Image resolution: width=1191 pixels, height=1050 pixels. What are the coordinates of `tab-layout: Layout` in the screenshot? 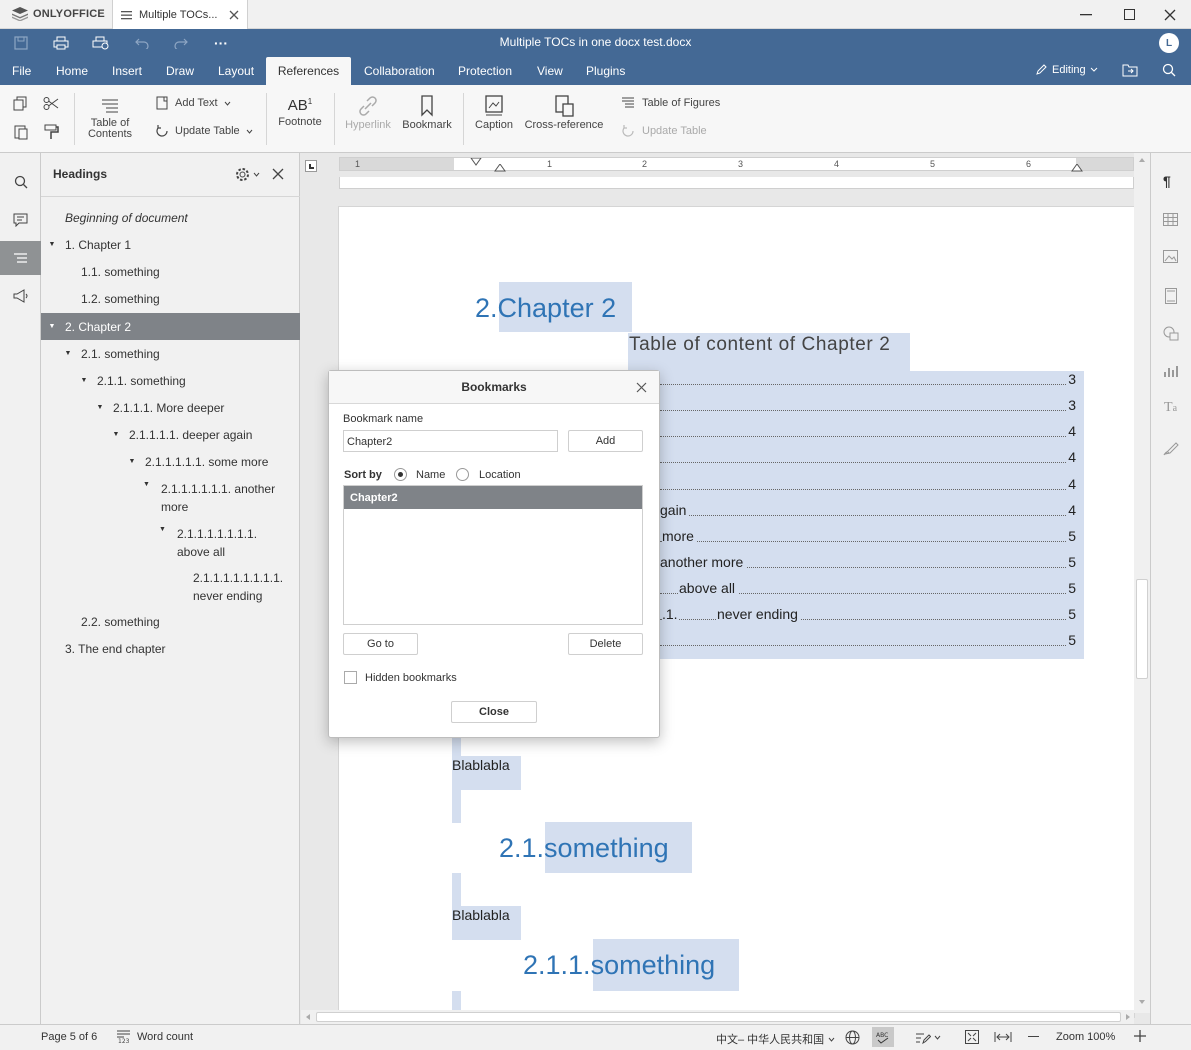 It's located at (236, 71).